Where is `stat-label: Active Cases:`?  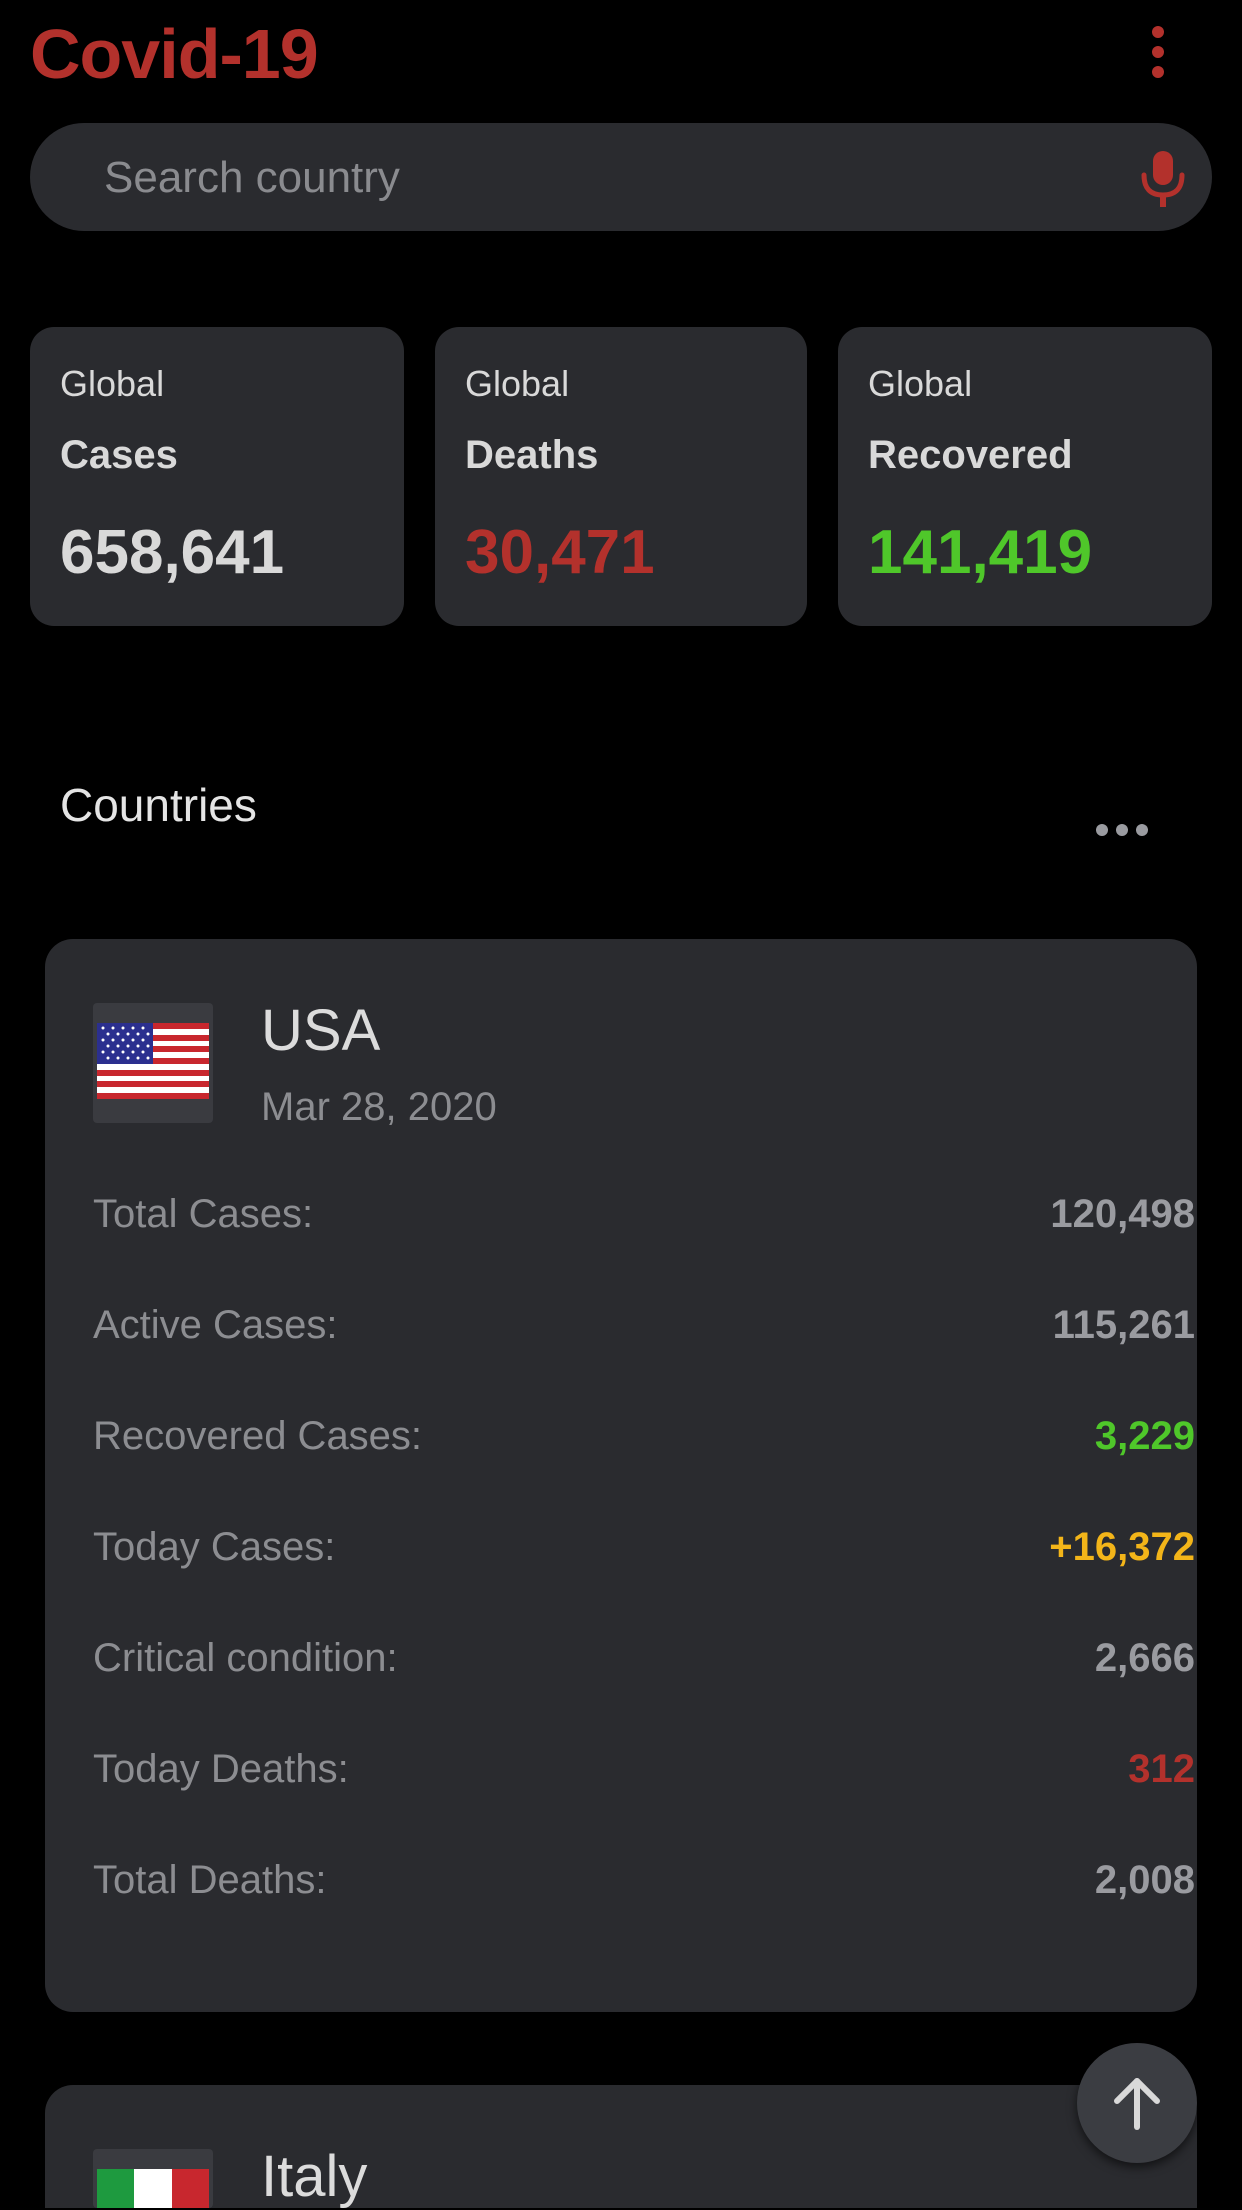 stat-label: Active Cases: is located at coordinates (215, 1325).